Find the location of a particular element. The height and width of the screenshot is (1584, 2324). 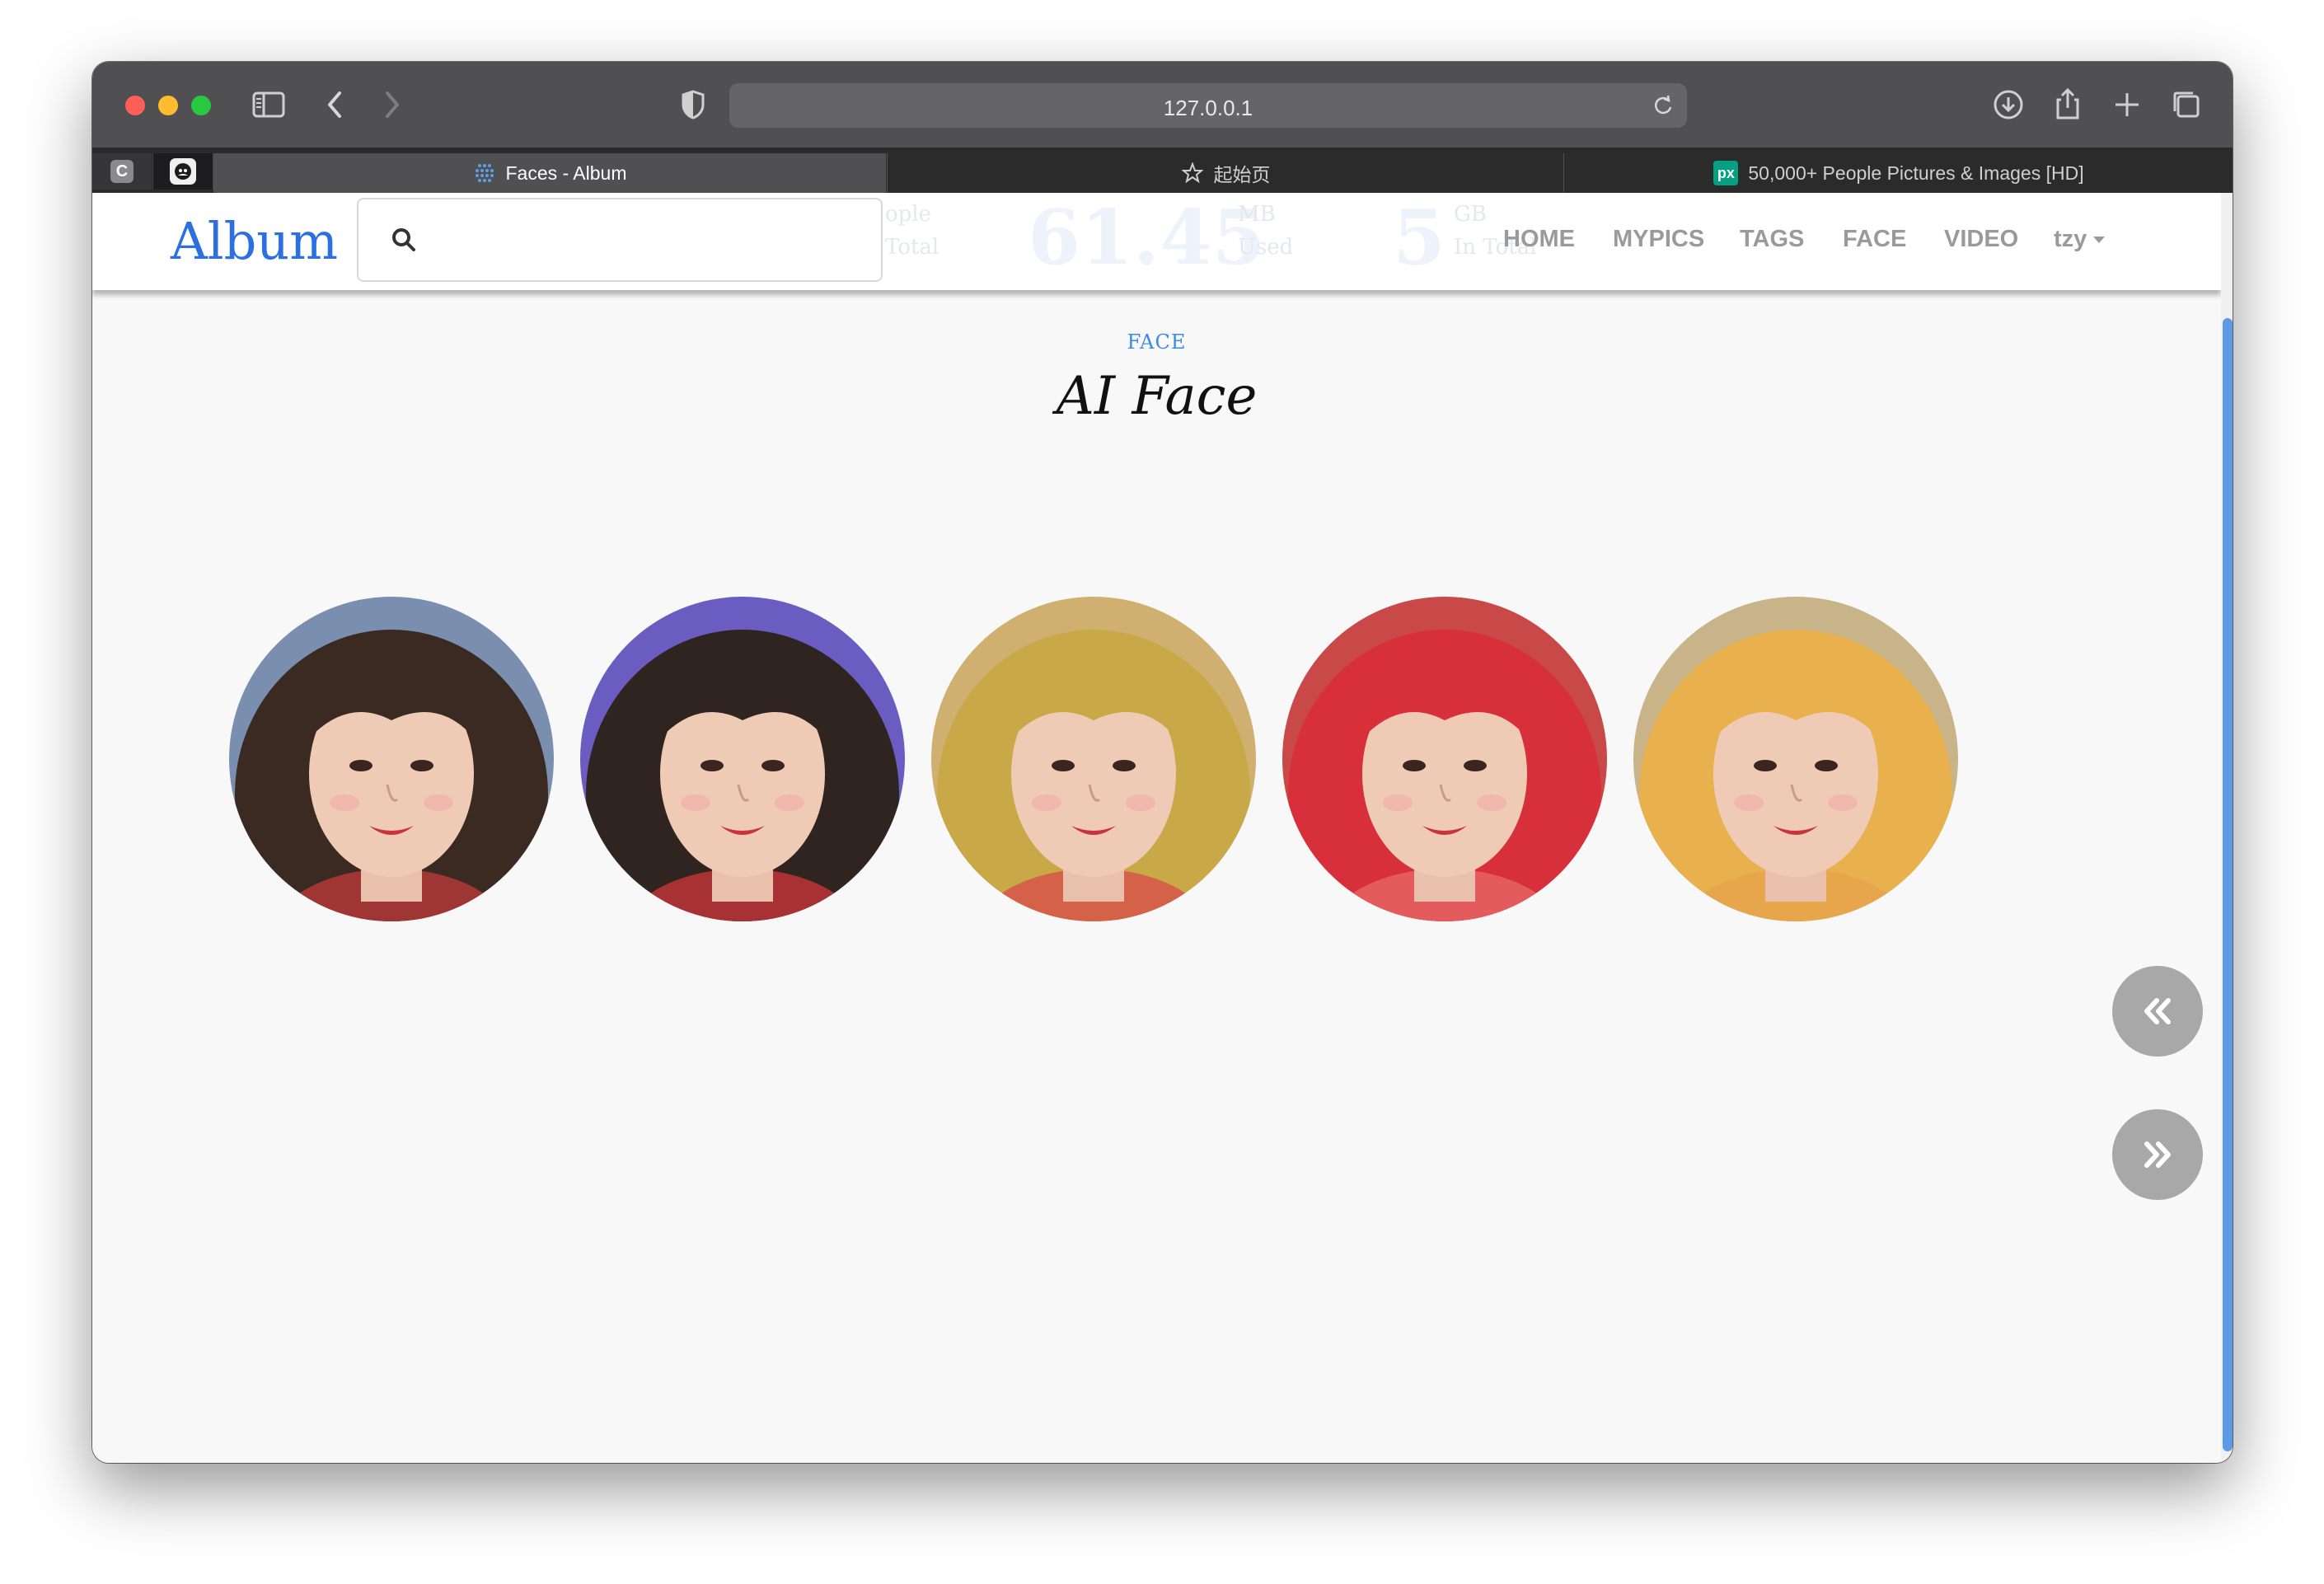

new-tab-icon is located at coordinates (2127, 104).